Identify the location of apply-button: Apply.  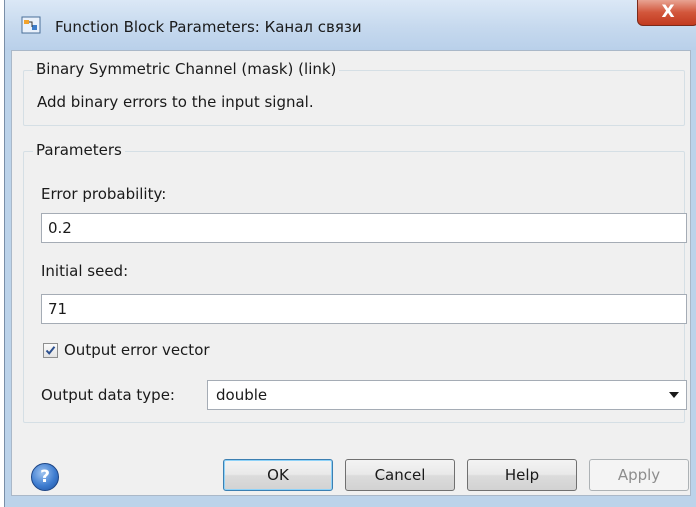
(639, 475).